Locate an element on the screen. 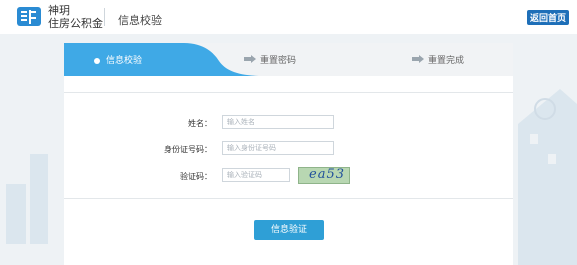 This screenshot has height=265, width=577. divider-bottom is located at coordinates (288, 198).